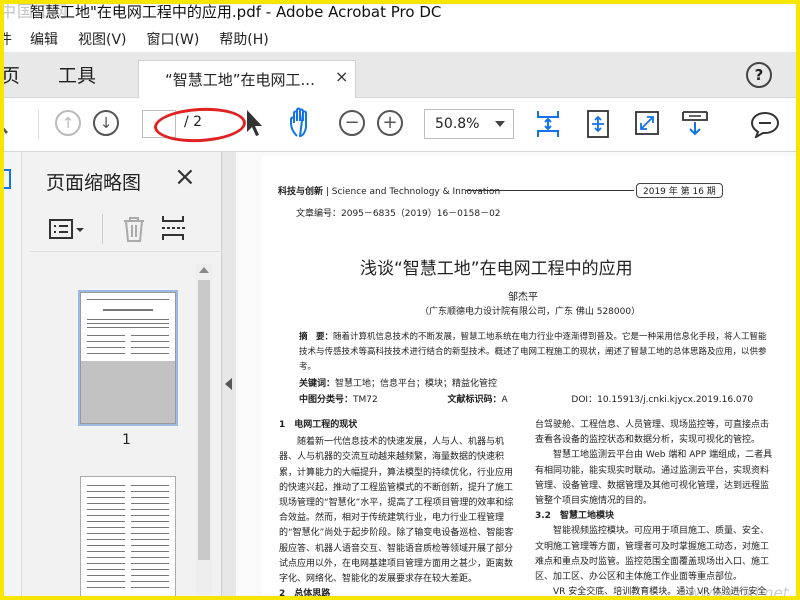 The image size is (800, 600). Describe the element at coordinates (679, 190) in the screenshot. I see `issue-label: 2019 年 第 16 期` at that location.